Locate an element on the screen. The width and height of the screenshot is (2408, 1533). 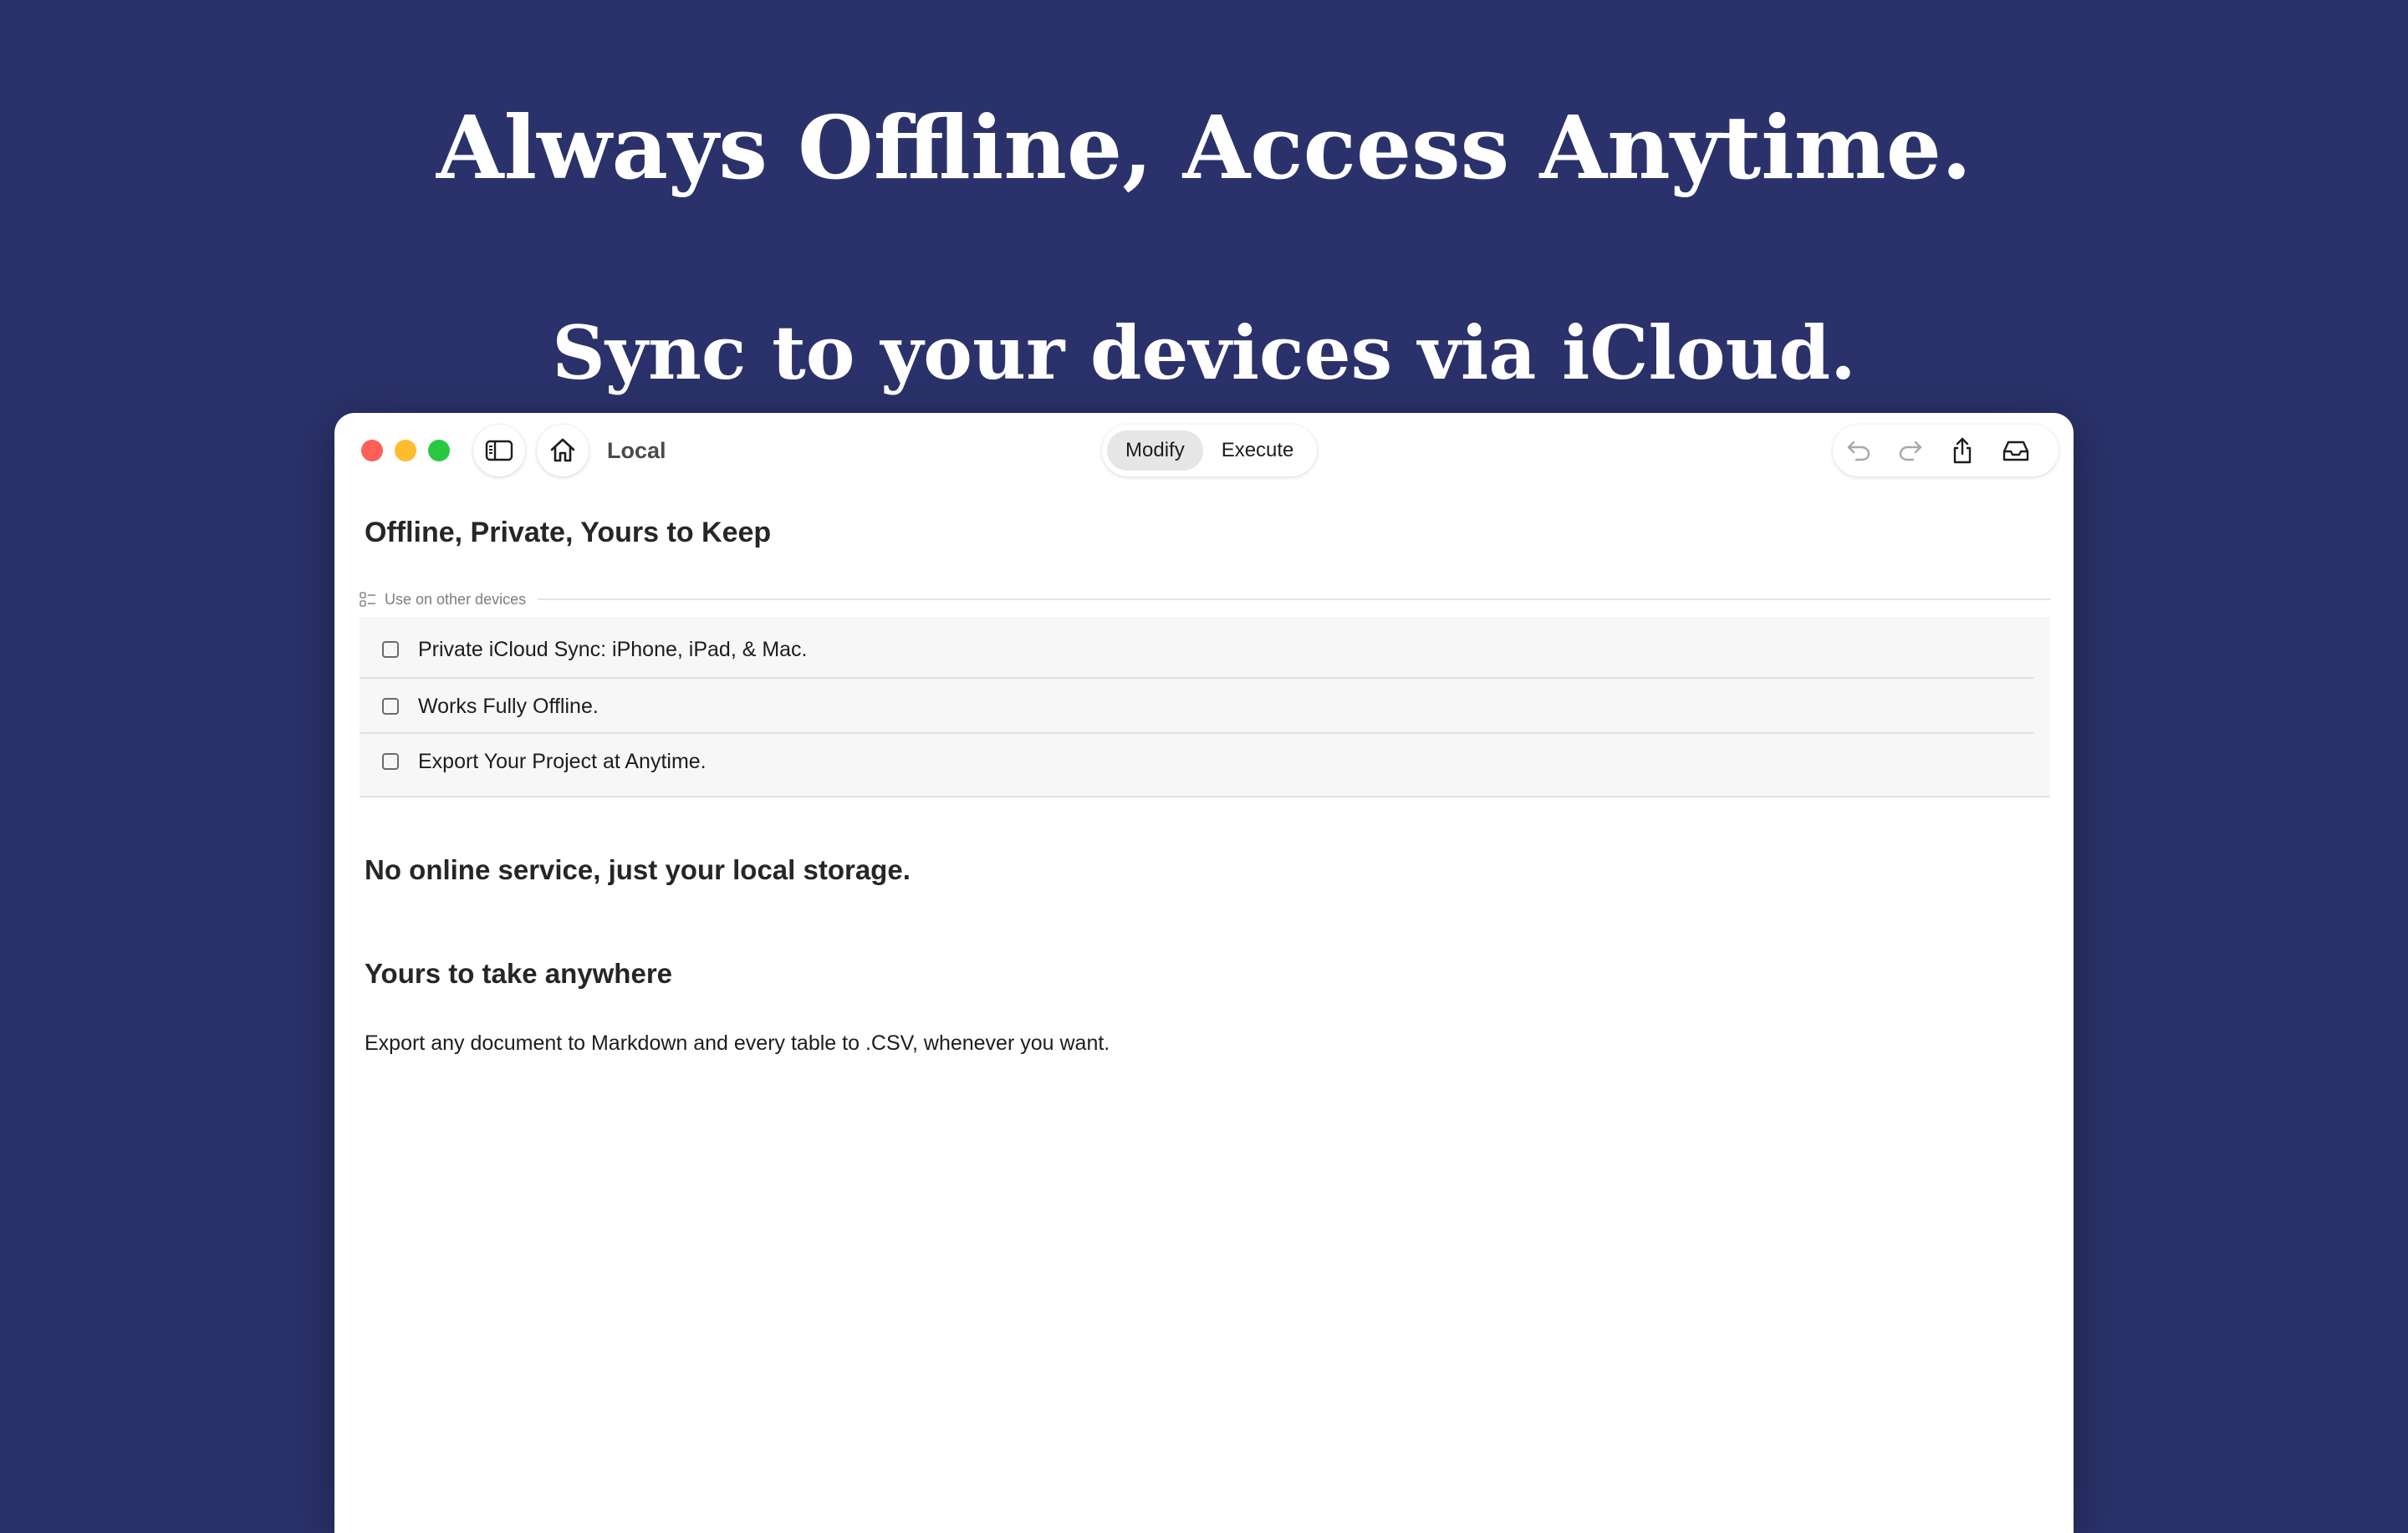
tab-execute: Execute is located at coordinates (1258, 450).